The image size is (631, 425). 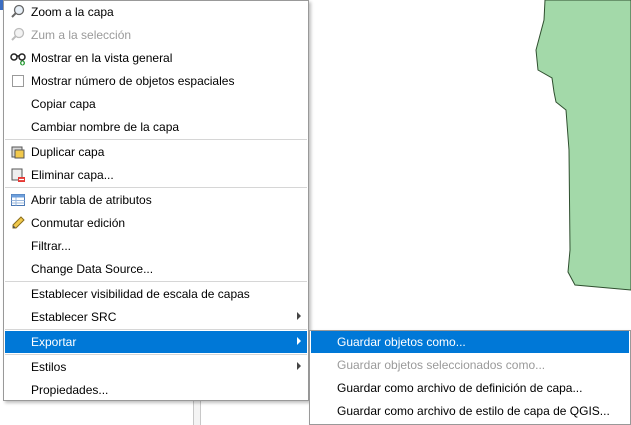 I want to click on menu-set-crs: Establecer SRC, so click(x=156, y=317).